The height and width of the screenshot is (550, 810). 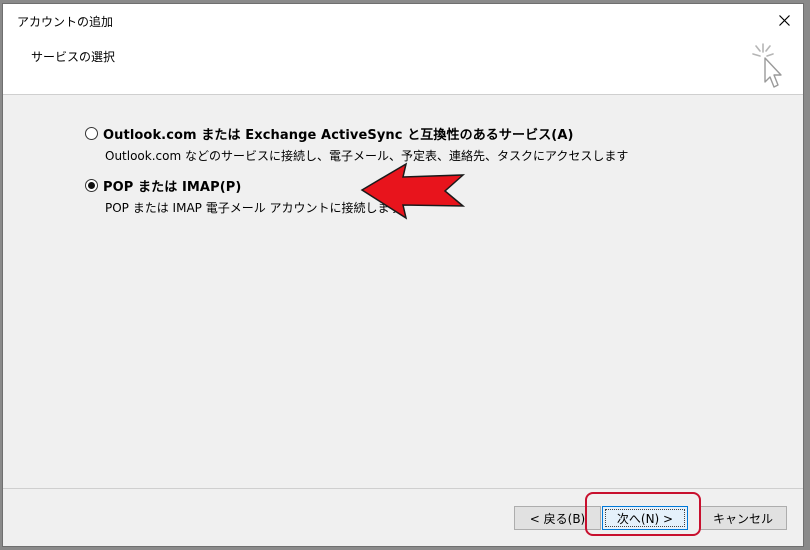 What do you see at coordinates (743, 518) in the screenshot?
I see `cancel-button: キャンセル` at bounding box center [743, 518].